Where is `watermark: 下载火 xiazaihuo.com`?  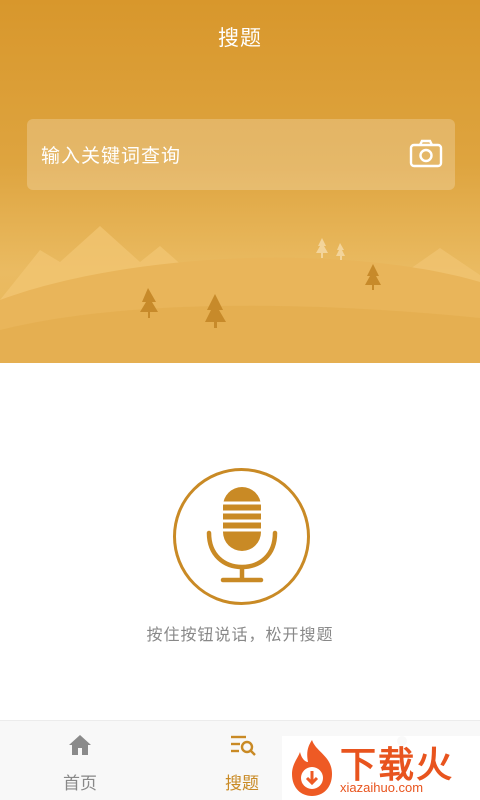
watermark: 下载火 xiazaihuo.com is located at coordinates (381, 768).